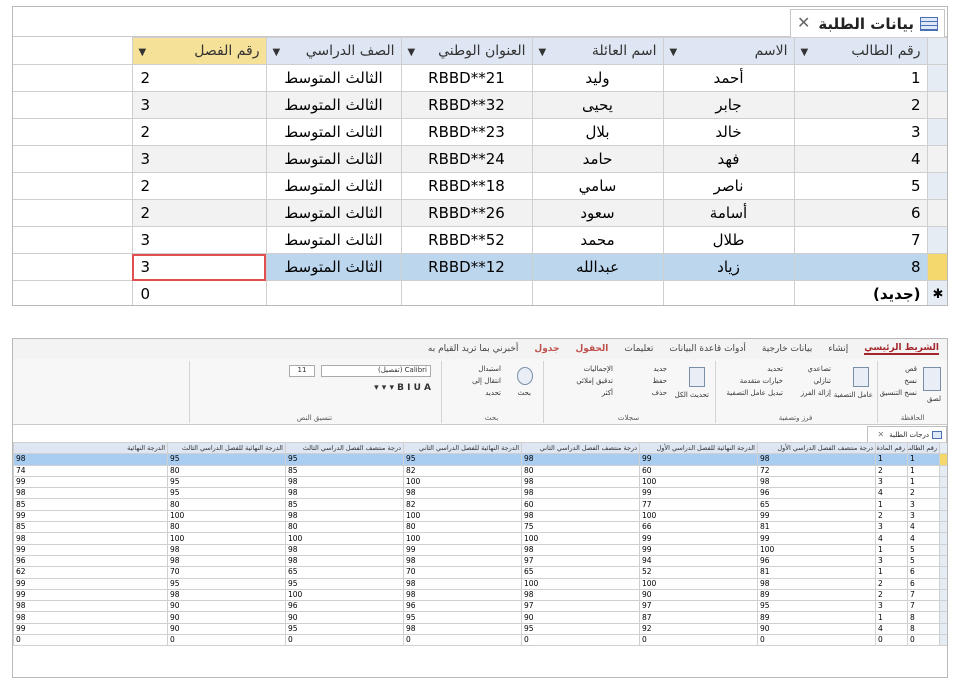  What do you see at coordinates (698, 629) in the screenshot?
I see `grade-cell: 92` at bounding box center [698, 629].